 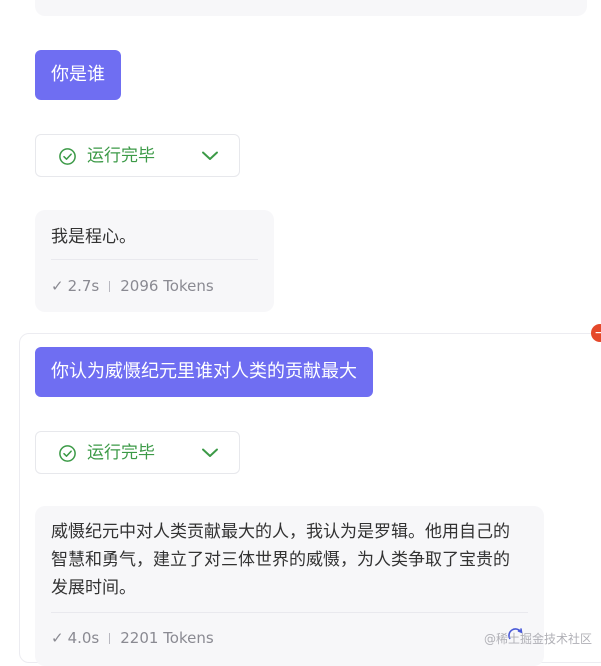 I want to click on reply-meta: ✓ 2.7s 2096 Tokens, so click(x=132, y=286).